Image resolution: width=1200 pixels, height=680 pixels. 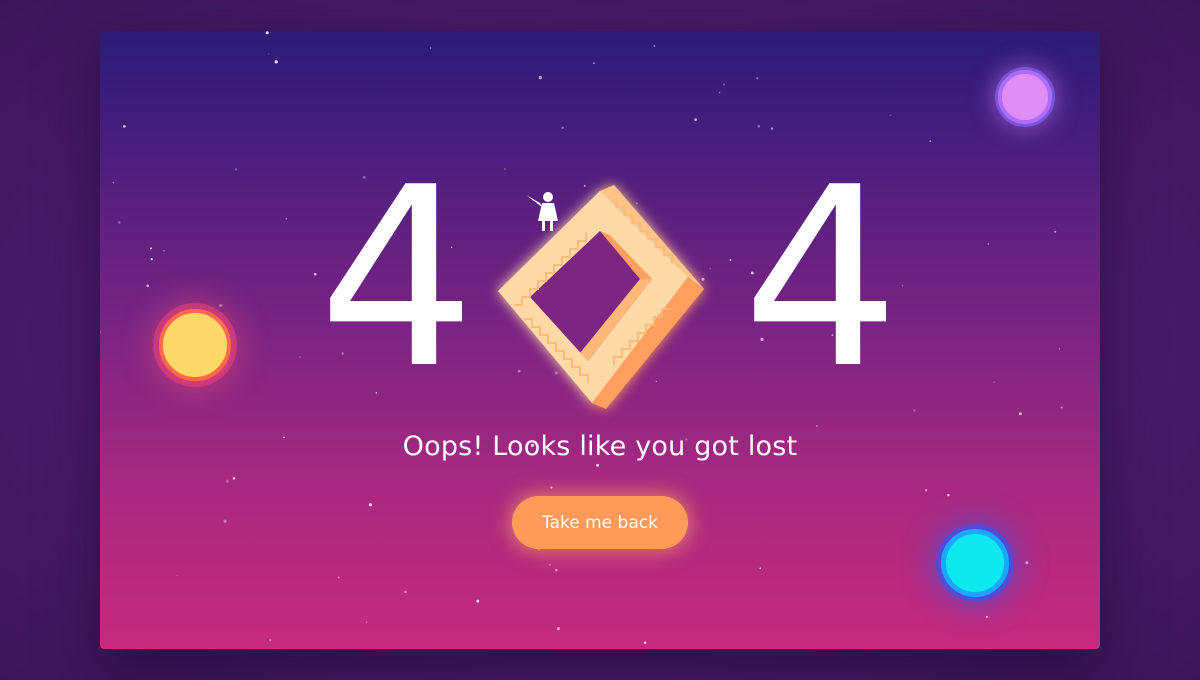 What do you see at coordinates (600, 522) in the screenshot?
I see `take-me-back-button: Take me back` at bounding box center [600, 522].